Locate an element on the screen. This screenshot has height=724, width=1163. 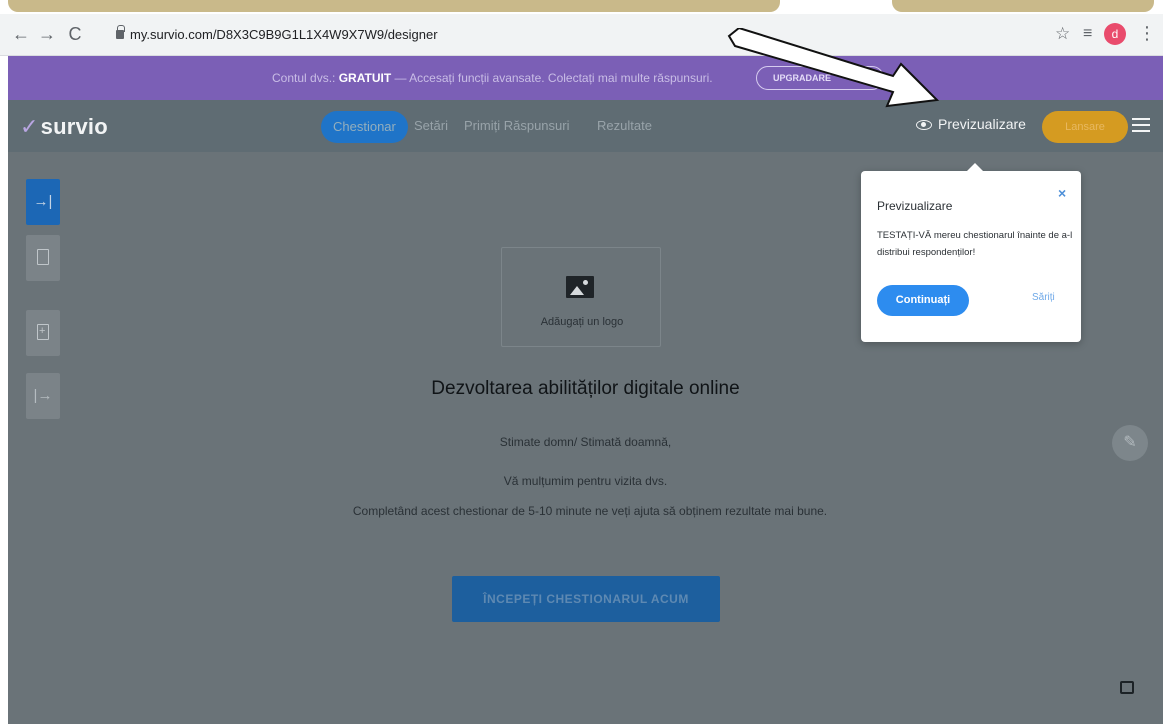
bookmark-star-icon: ☆ is located at coordinates (1062, 34).